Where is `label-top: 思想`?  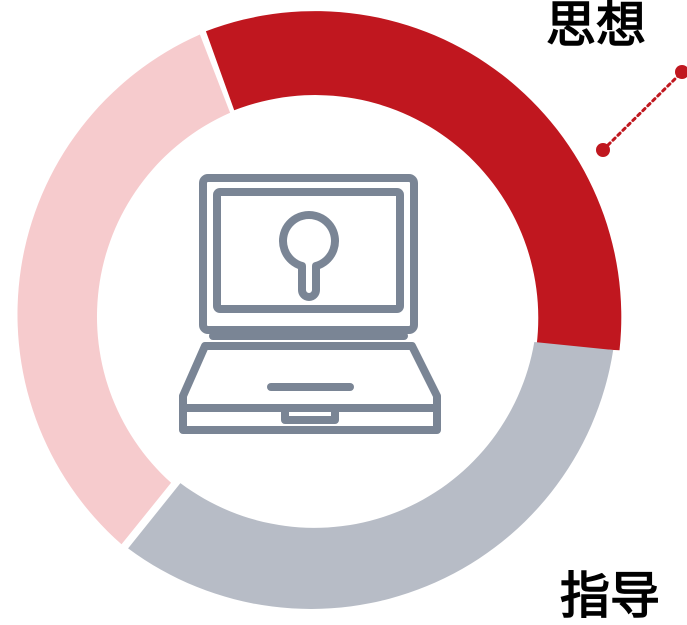
label-top: 思想 is located at coordinates (596, 27).